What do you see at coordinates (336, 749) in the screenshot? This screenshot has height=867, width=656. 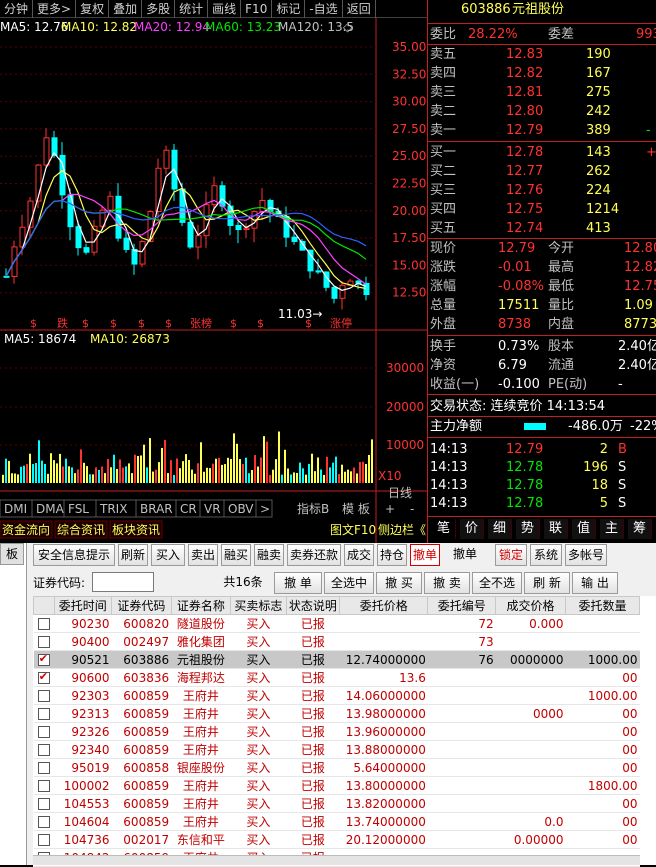 I see `order-row: 92340 600859 王府井 买入 已报 13.88000000 00` at bounding box center [336, 749].